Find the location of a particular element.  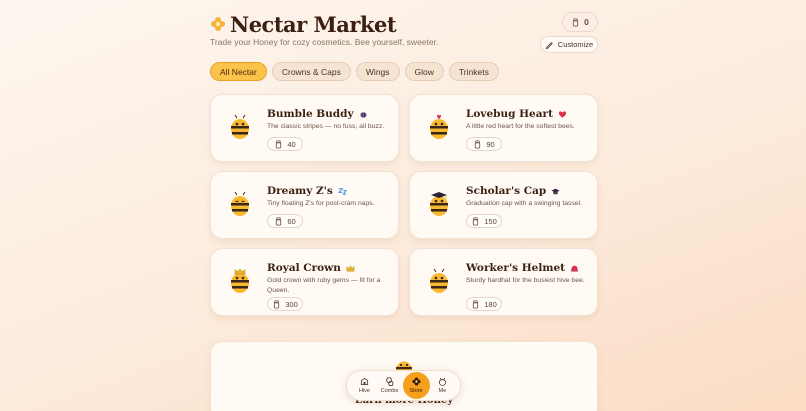

item-title: Scholar's Cap is located at coordinates (513, 191).